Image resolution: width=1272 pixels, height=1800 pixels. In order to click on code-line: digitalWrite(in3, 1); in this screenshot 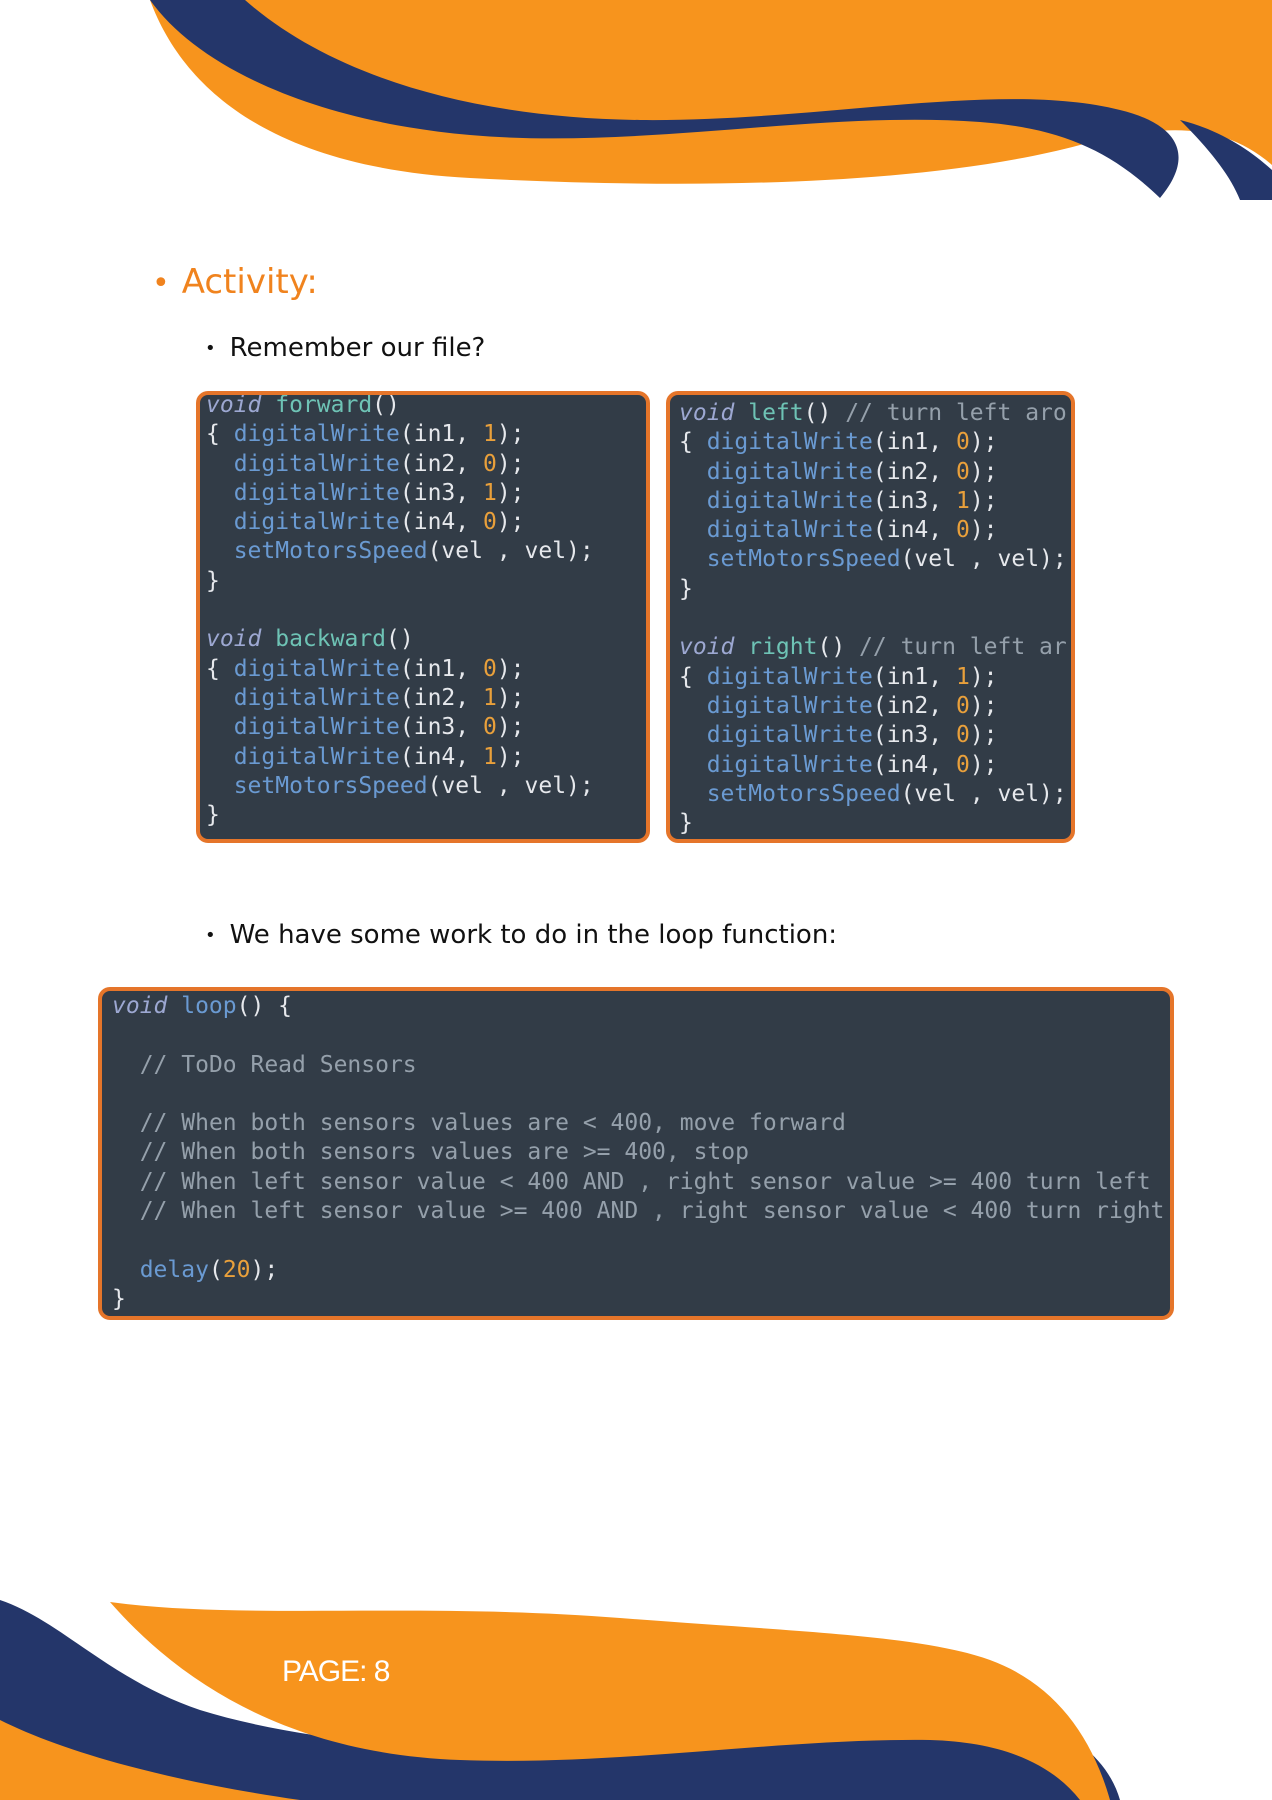, I will do `click(426, 493)`.